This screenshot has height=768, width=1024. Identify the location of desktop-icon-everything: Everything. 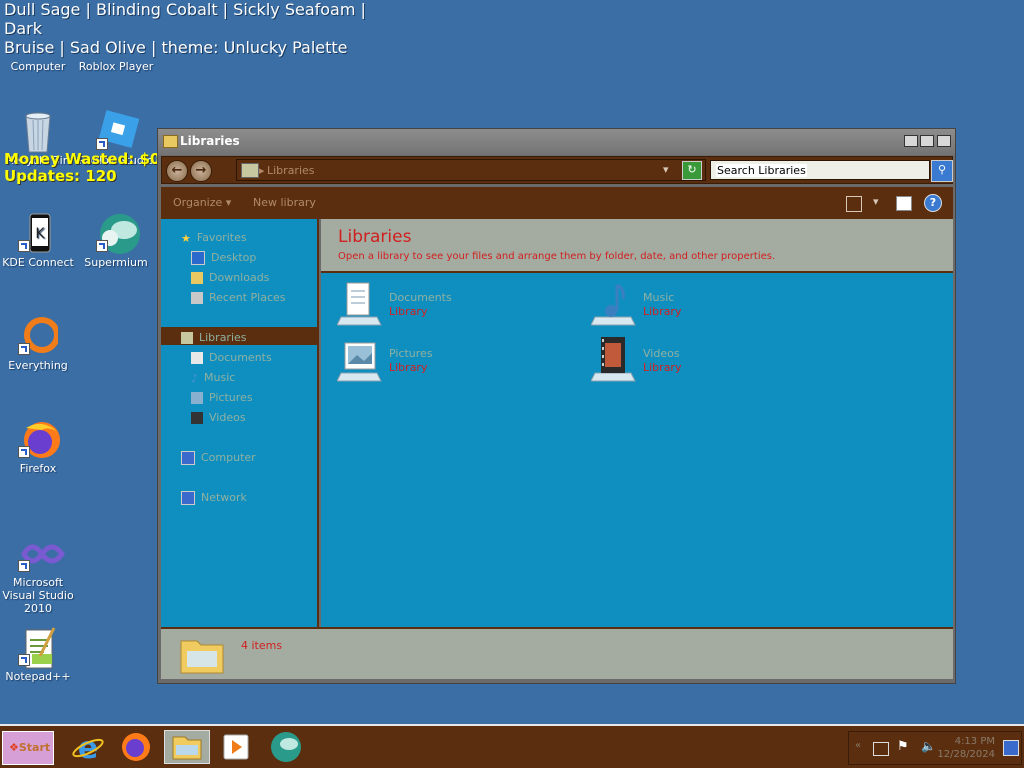
(38, 343).